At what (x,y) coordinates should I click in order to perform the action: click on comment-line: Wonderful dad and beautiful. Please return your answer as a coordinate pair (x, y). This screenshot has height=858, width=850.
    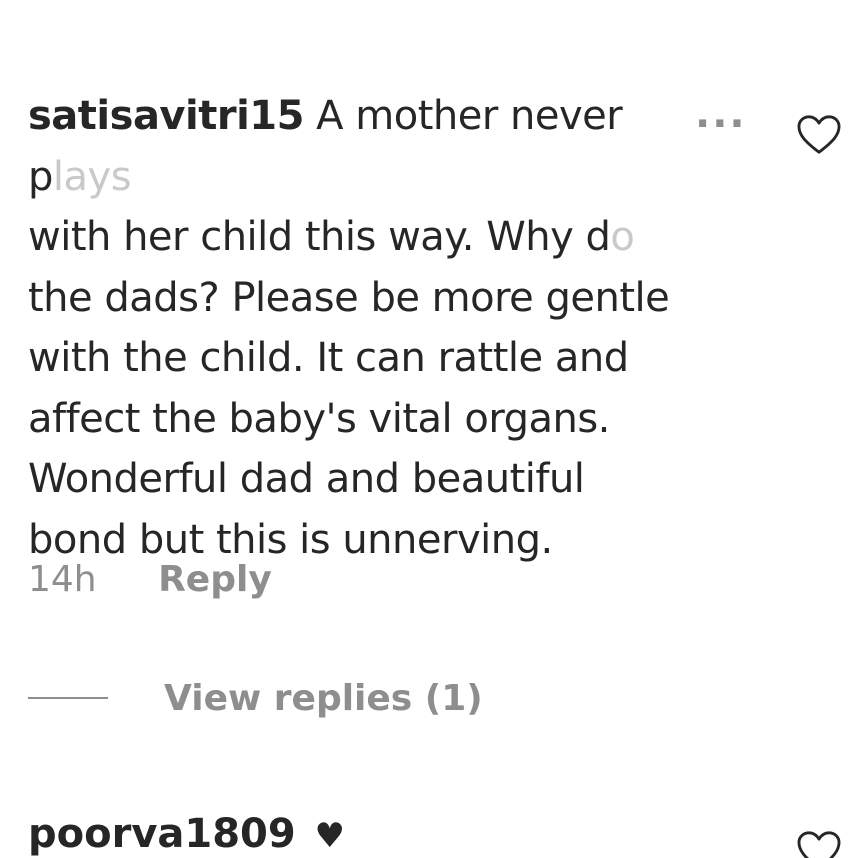
    Looking at the image, I should click on (306, 479).